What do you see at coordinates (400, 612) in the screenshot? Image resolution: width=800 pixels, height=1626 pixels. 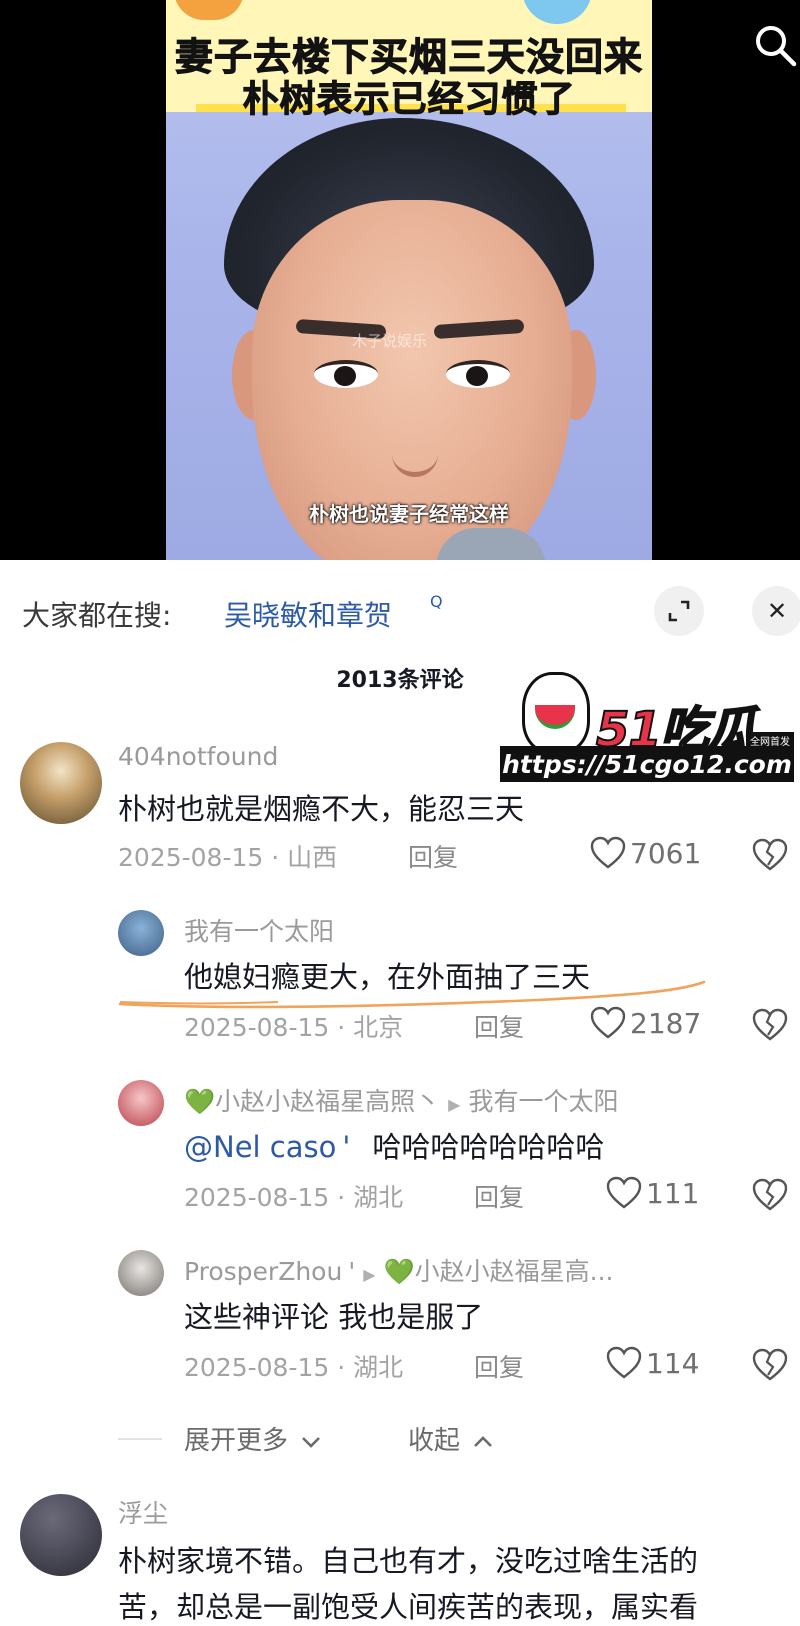 I see `search-suggestion-bar: 大家都在搜: 吴晓敏和章贺 Q ✕` at bounding box center [400, 612].